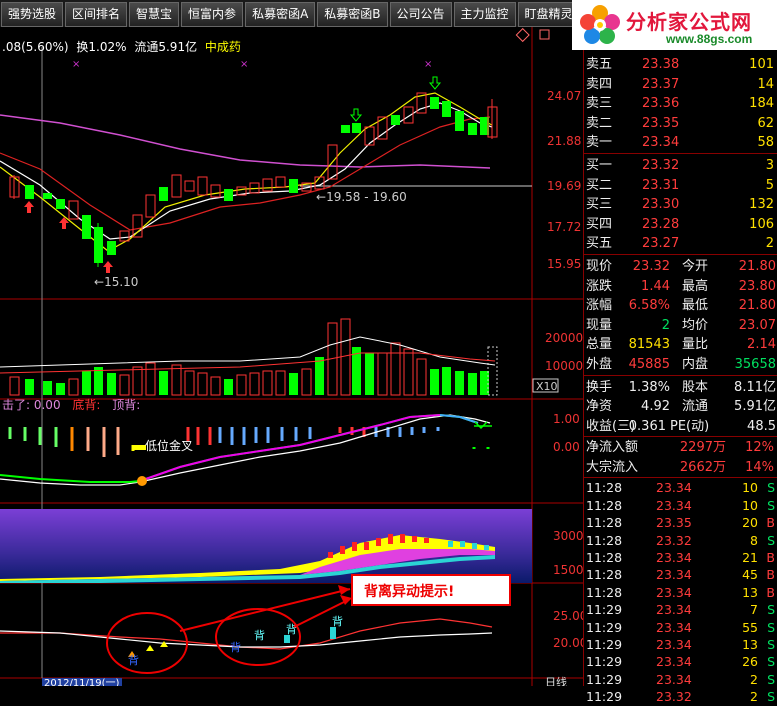 The width and height of the screenshot is (777, 706). I want to click on info-pct: .08(5.60%), so click(35, 47).